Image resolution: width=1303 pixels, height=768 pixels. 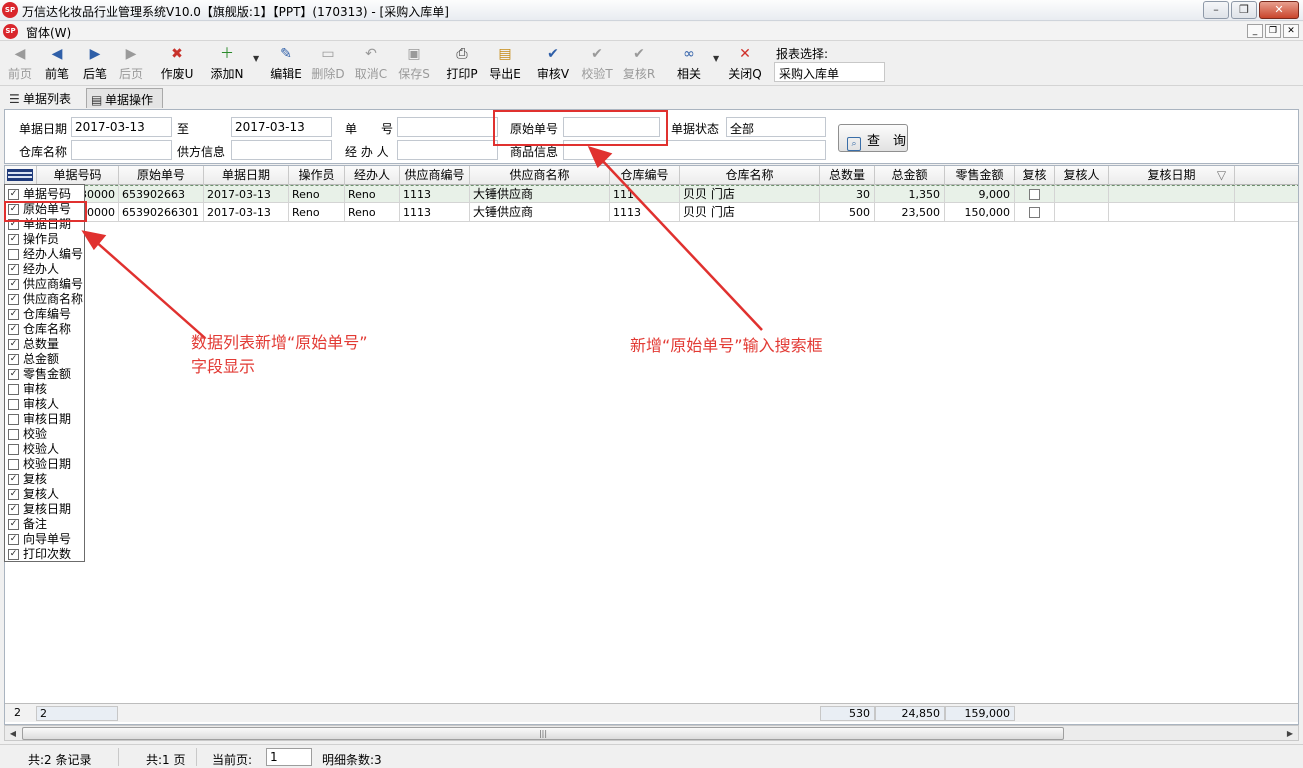 What do you see at coordinates (45, 269) in the screenshot?
I see `column-chooser-item: ✓ 经办人` at bounding box center [45, 269].